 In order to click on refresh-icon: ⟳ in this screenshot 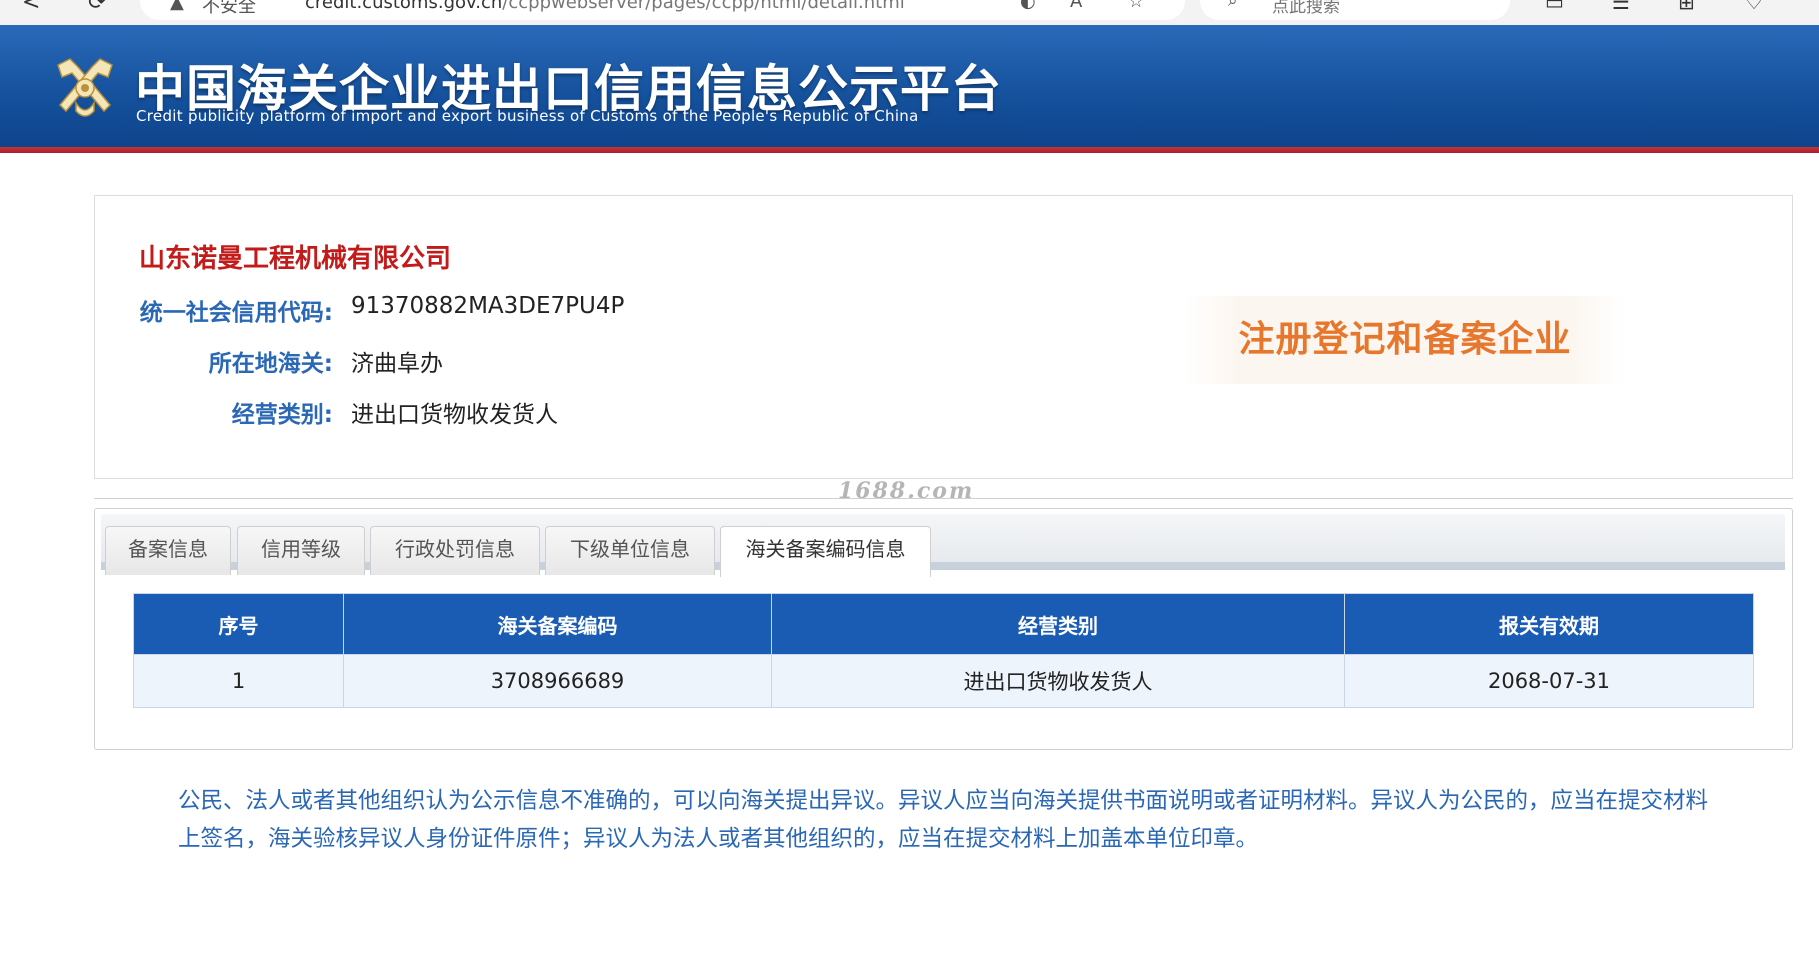, I will do `click(97, 7)`.